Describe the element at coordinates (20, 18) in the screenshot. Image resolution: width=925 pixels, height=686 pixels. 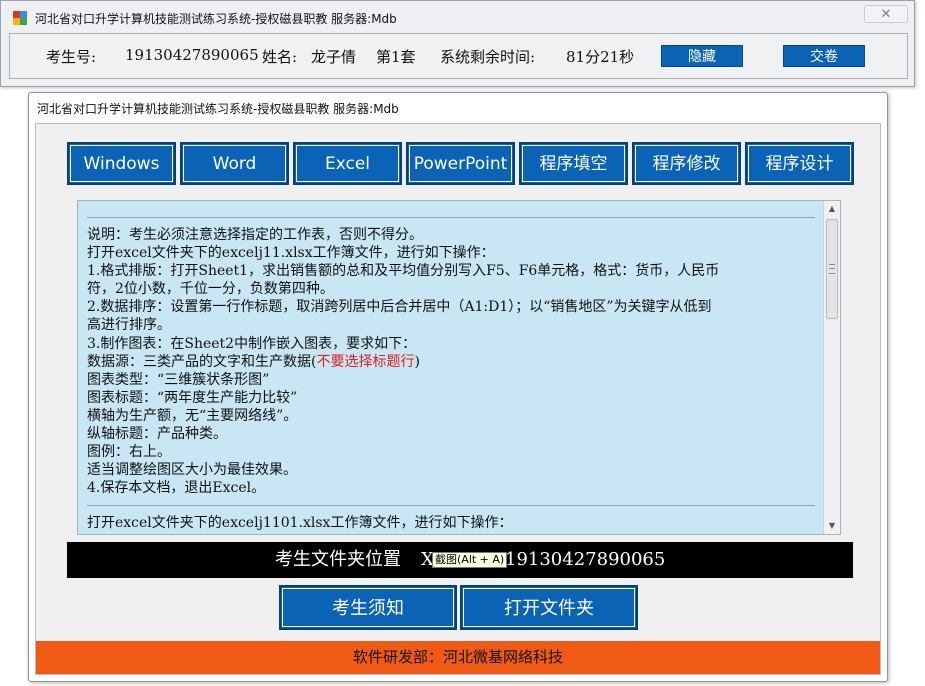
I see `app-icon` at that location.